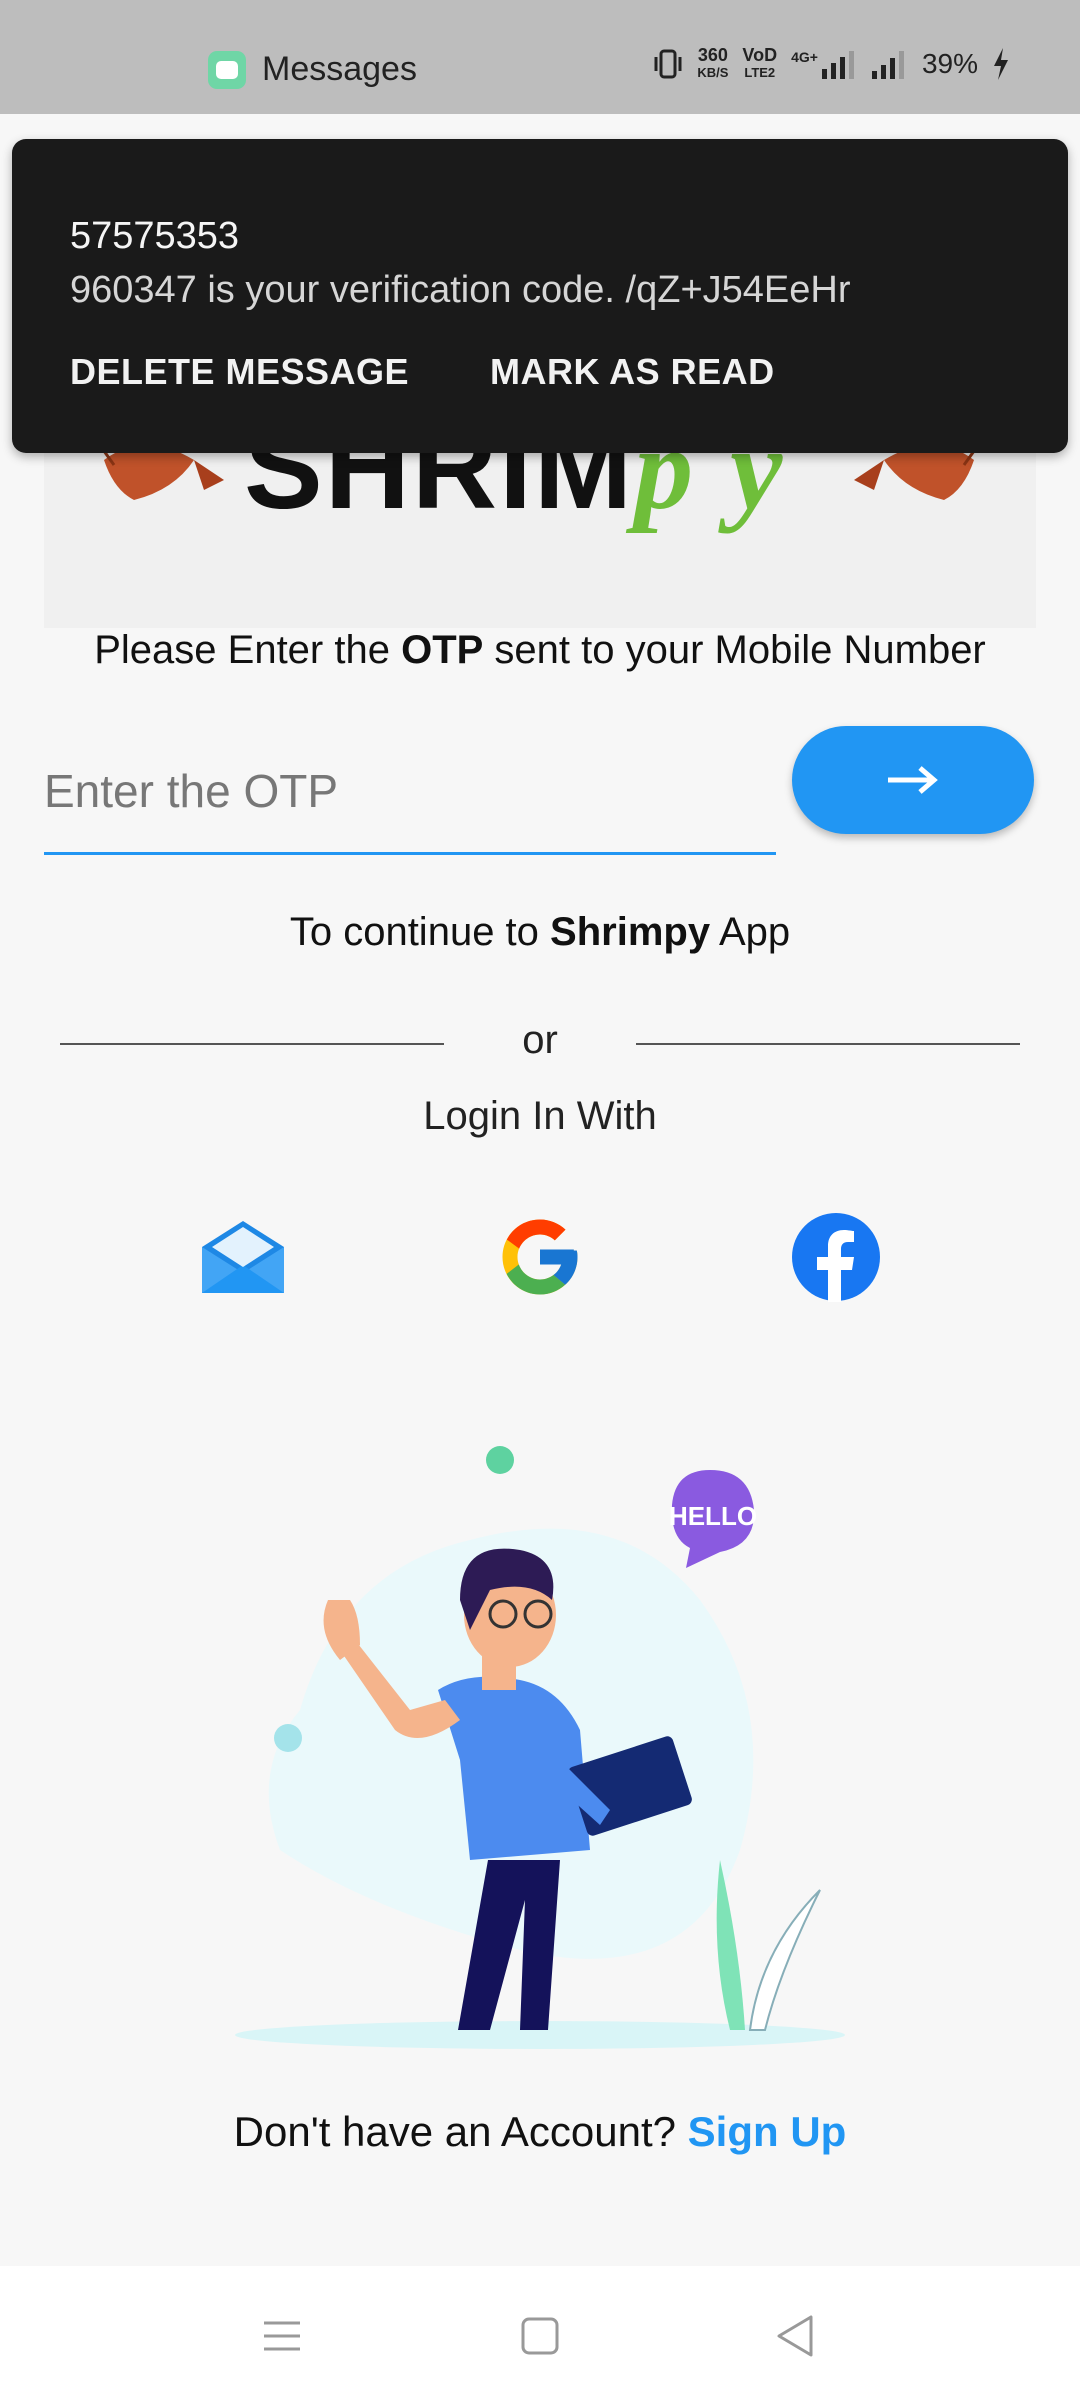 The width and height of the screenshot is (1080, 2400). I want to click on otp-field, so click(410, 792).